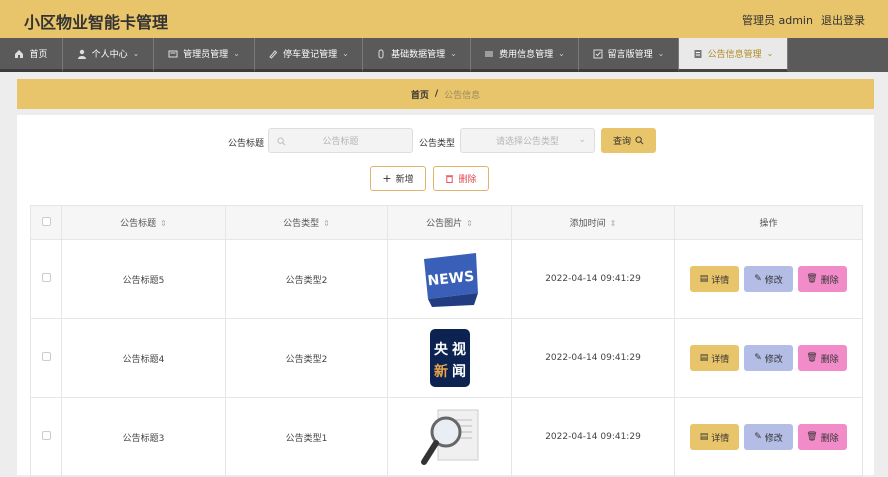  I want to click on image-cell, so click(449, 437).